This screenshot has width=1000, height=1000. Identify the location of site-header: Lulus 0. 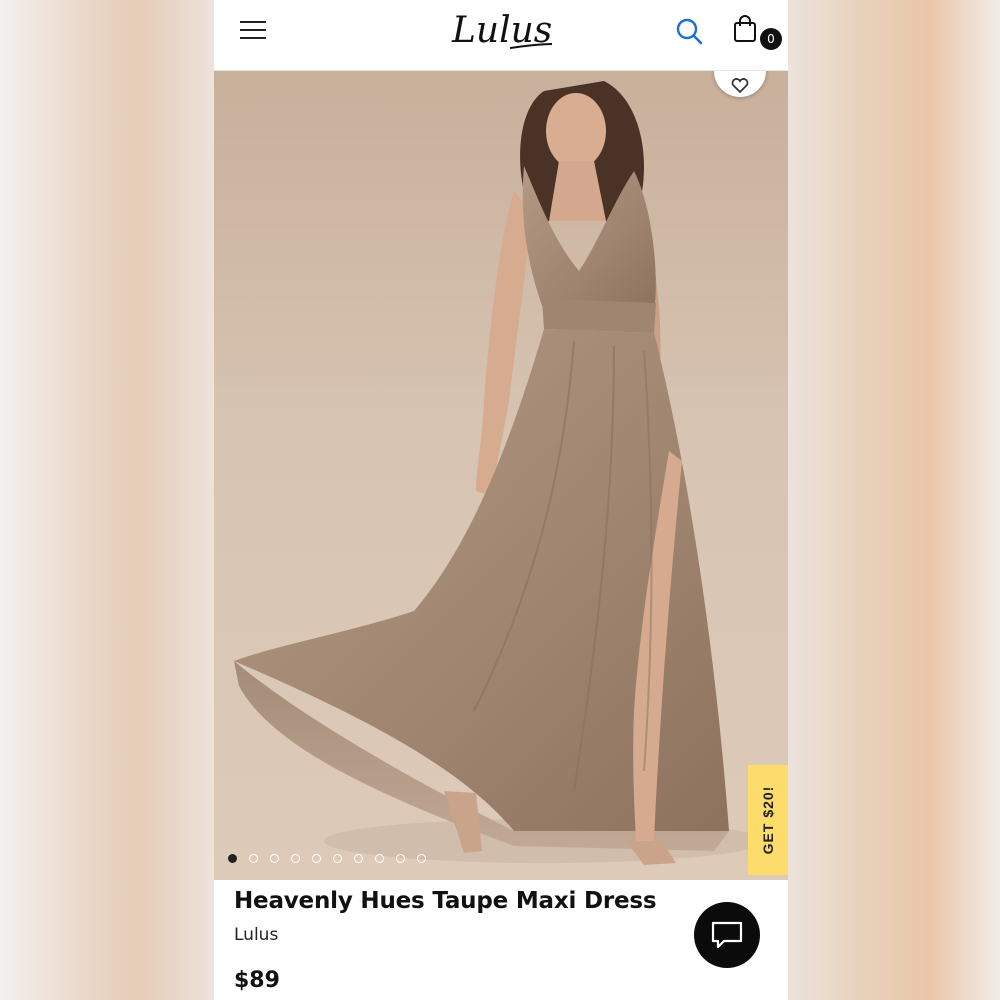
(501, 35).